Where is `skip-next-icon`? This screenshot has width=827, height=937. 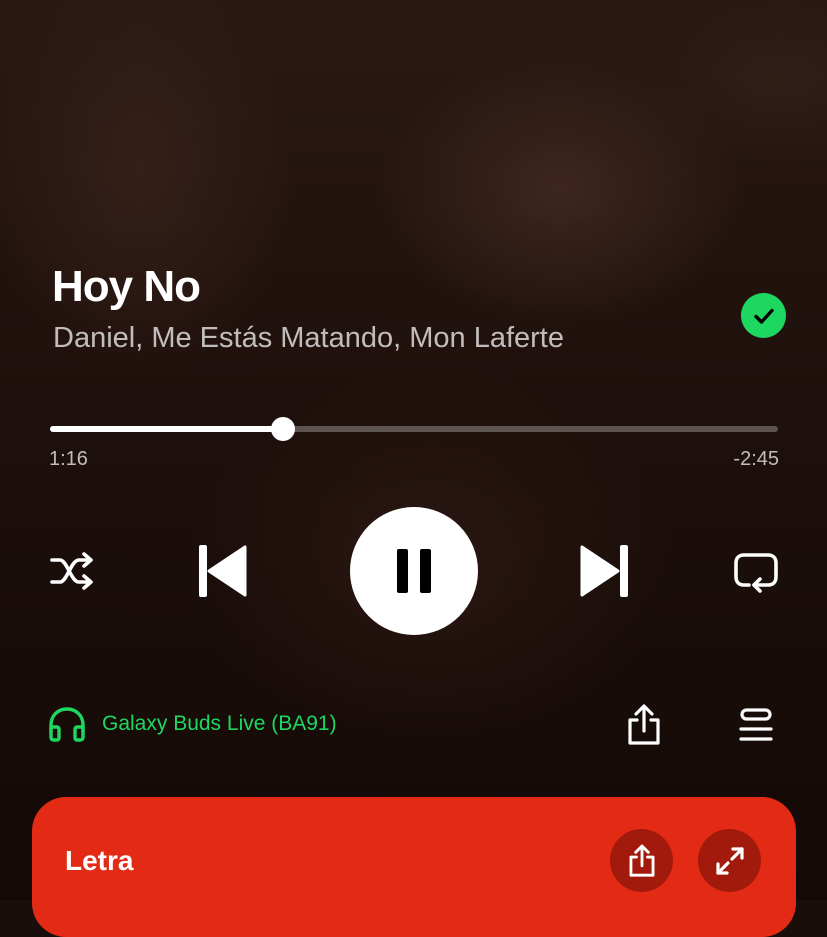
skip-next-icon is located at coordinates (604, 571).